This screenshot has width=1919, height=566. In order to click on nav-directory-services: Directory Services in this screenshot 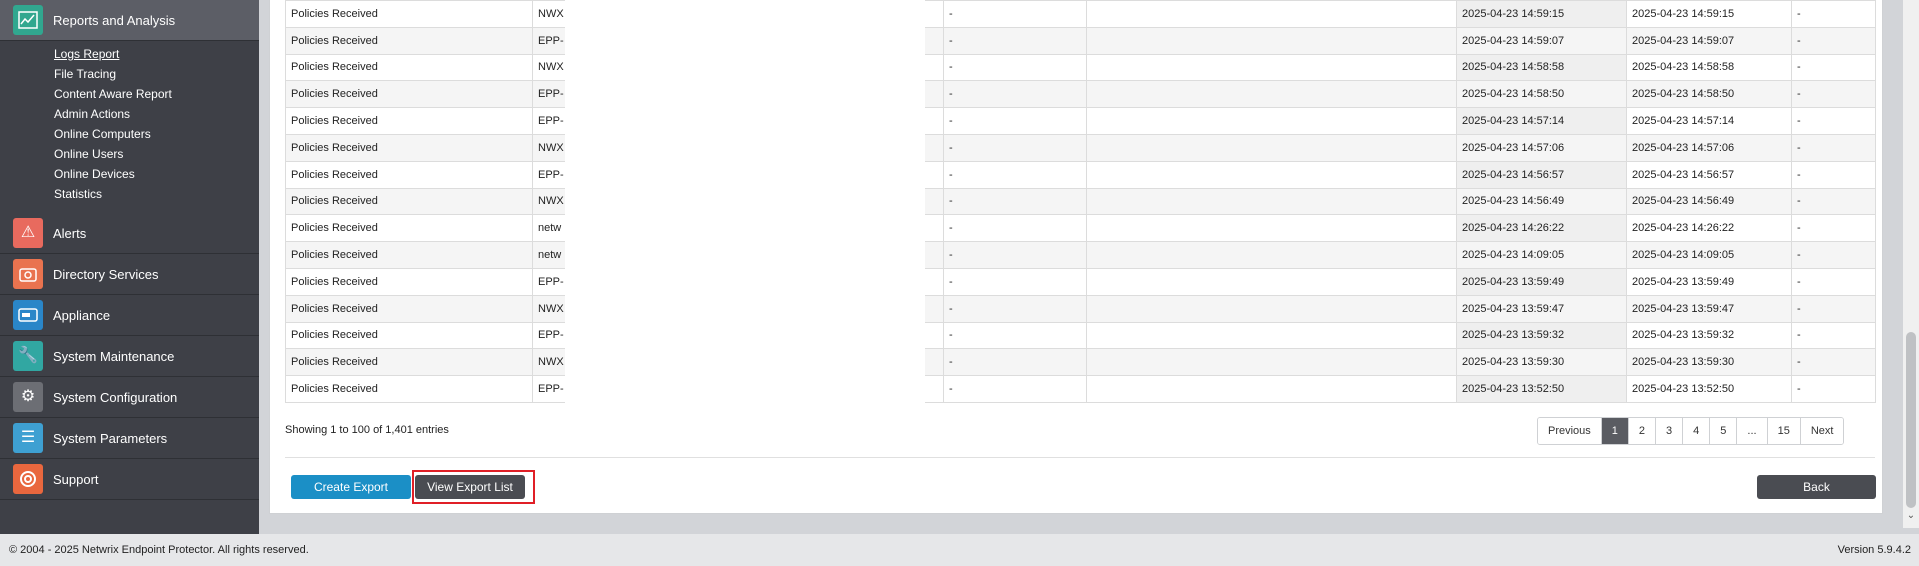, I will do `click(129, 274)`.